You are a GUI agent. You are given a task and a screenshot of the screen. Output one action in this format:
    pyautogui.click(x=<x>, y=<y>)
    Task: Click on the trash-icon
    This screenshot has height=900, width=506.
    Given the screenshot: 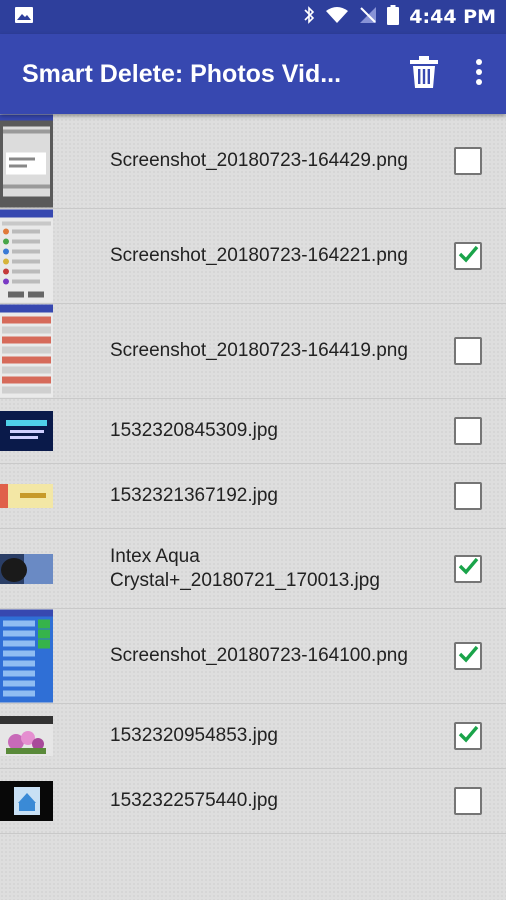 What is the action you would take?
    pyautogui.click(x=424, y=74)
    